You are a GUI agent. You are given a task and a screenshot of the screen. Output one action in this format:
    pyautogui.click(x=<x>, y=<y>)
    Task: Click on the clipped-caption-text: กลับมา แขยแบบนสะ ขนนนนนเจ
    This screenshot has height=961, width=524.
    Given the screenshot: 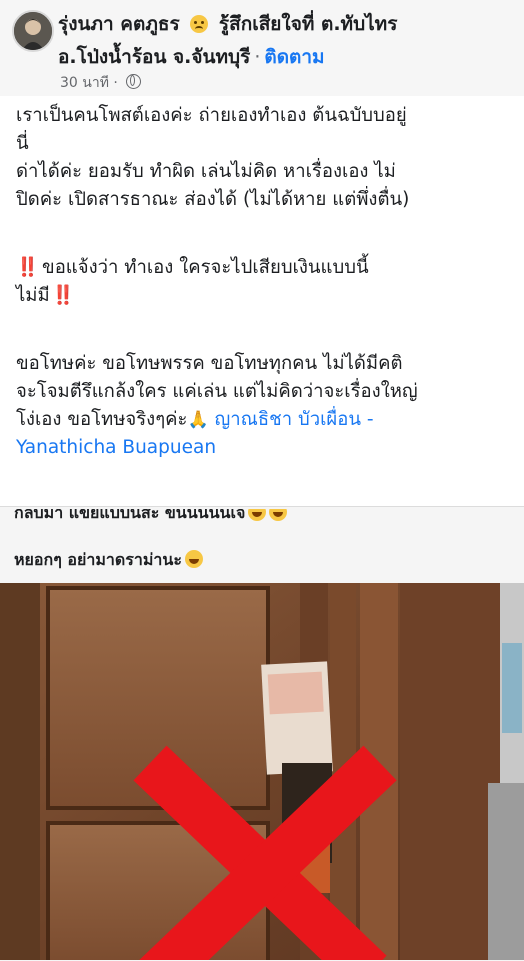 What is the action you would take?
    pyautogui.click(x=130, y=515)
    